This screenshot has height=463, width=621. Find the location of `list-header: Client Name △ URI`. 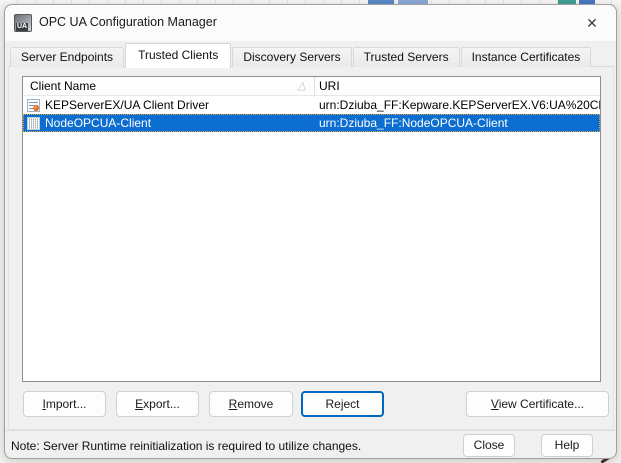

list-header: Client Name △ URI is located at coordinates (311, 86).